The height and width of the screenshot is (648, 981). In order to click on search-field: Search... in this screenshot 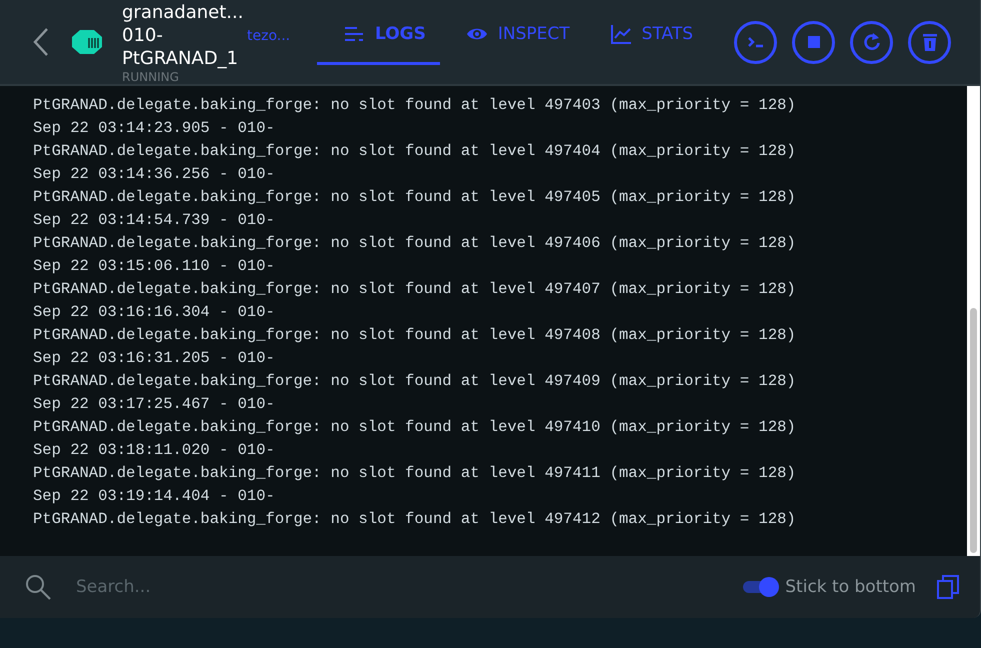, I will do `click(409, 587)`.